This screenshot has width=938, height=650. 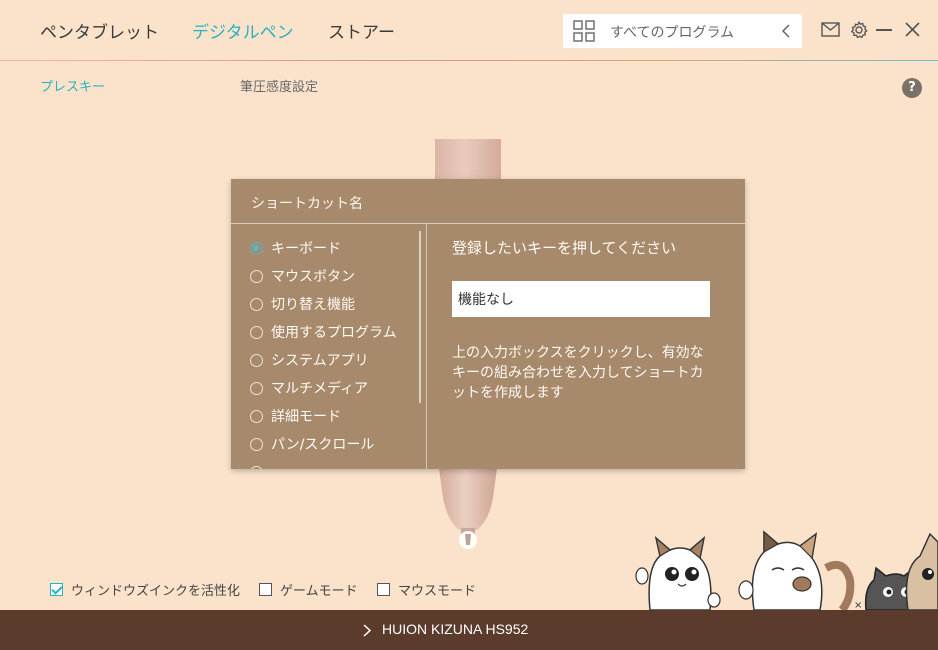 I want to click on device-footer: HUION KIZUNA HS952, so click(x=469, y=630).